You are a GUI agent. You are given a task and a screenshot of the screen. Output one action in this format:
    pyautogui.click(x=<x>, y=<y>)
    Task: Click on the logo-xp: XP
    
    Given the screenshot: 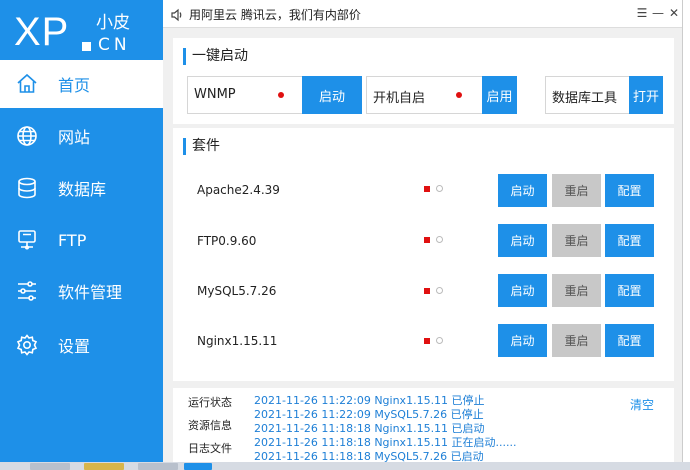 What is the action you would take?
    pyautogui.click(x=42, y=32)
    